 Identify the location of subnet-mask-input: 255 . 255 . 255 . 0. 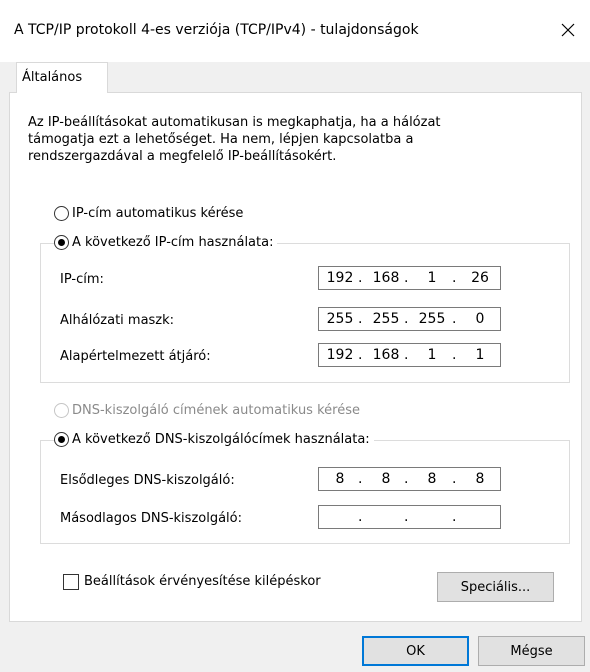
(409, 319).